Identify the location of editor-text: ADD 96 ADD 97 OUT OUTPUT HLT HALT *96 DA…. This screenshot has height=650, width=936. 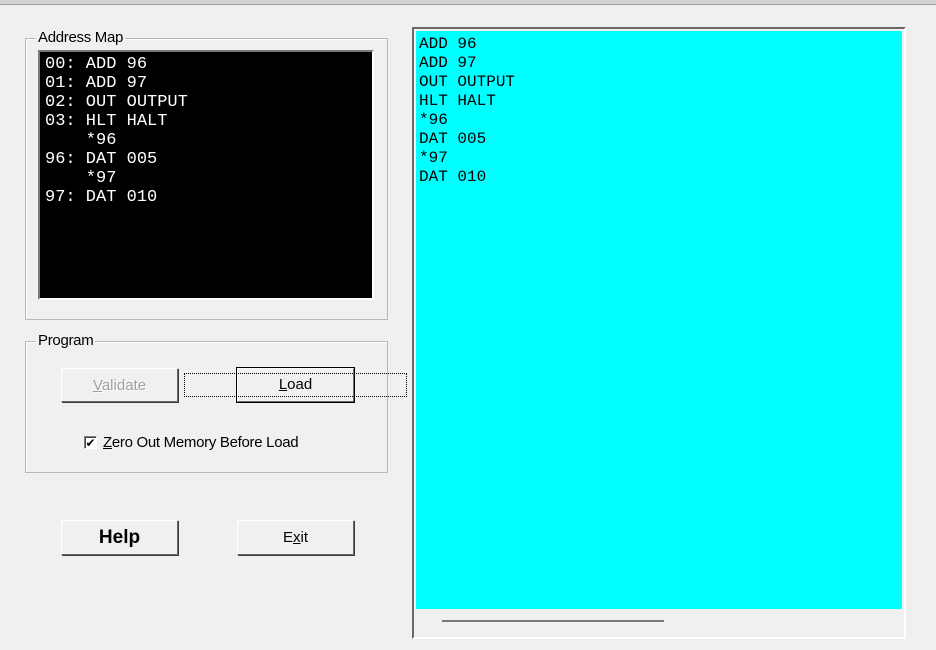
(467, 110).